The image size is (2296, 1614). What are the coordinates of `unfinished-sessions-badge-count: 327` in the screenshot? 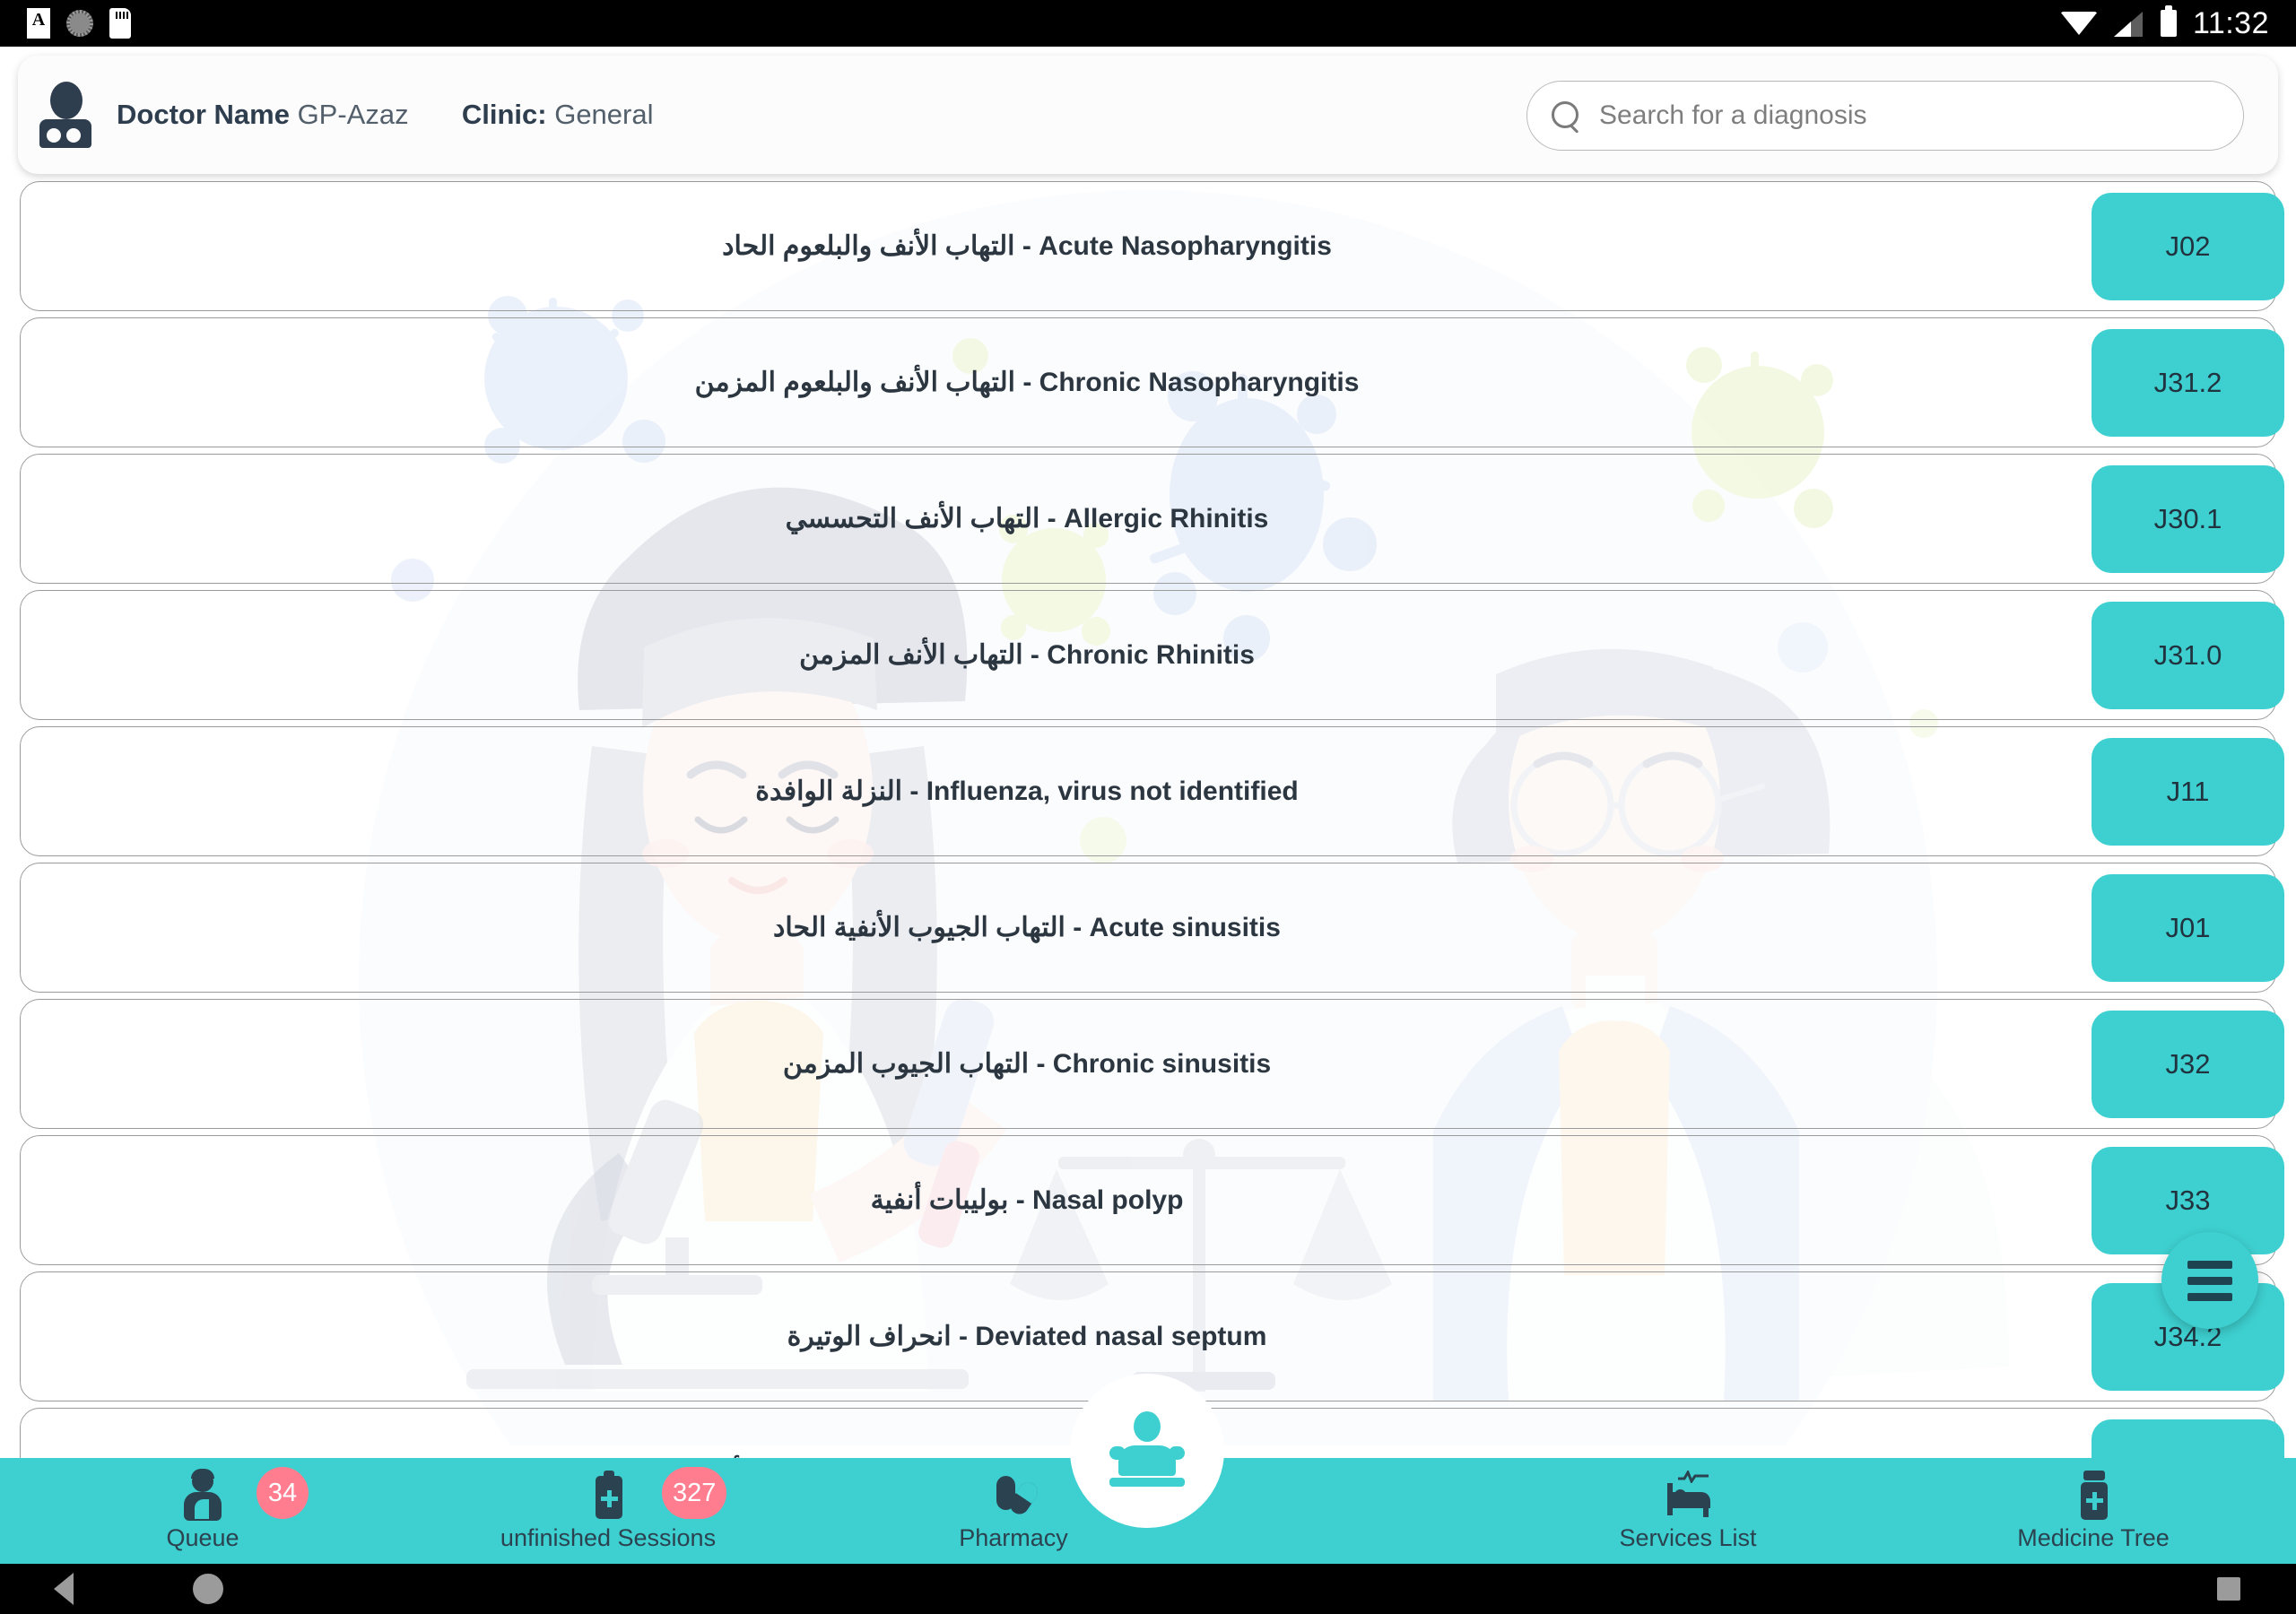 It's located at (694, 1493).